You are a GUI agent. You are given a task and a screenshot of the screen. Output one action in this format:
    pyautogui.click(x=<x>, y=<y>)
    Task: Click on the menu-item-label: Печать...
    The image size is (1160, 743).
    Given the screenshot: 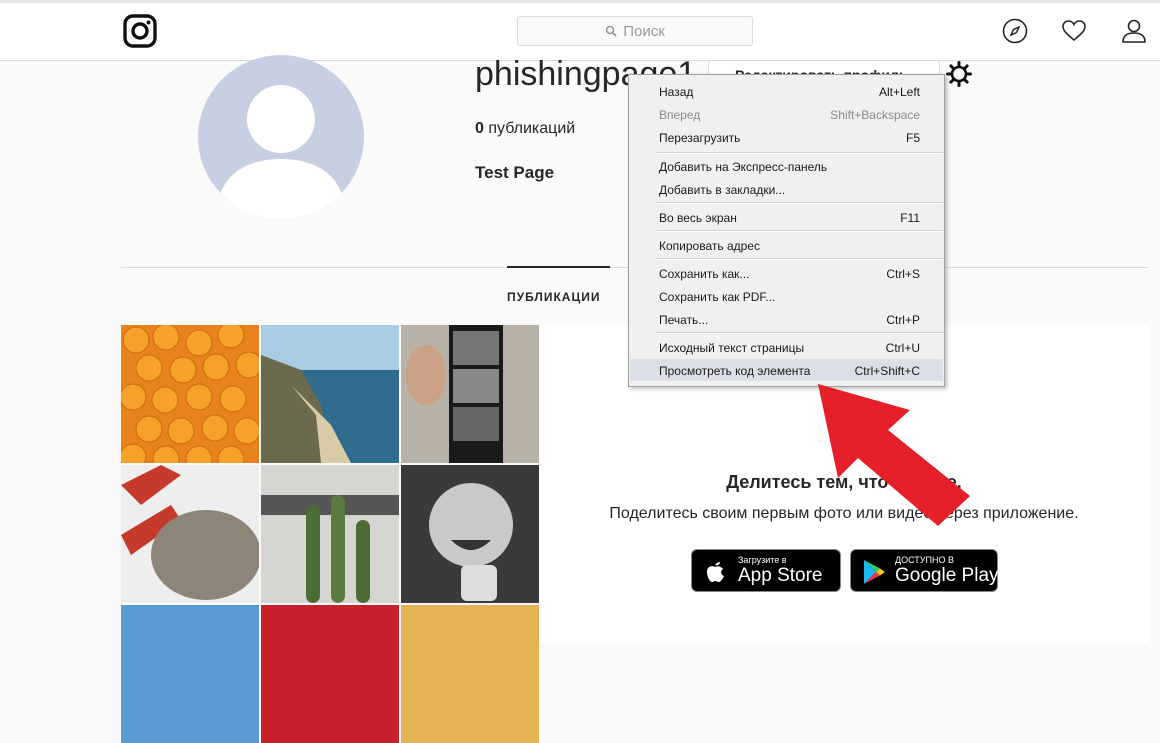 What is the action you would take?
    pyautogui.click(x=684, y=320)
    